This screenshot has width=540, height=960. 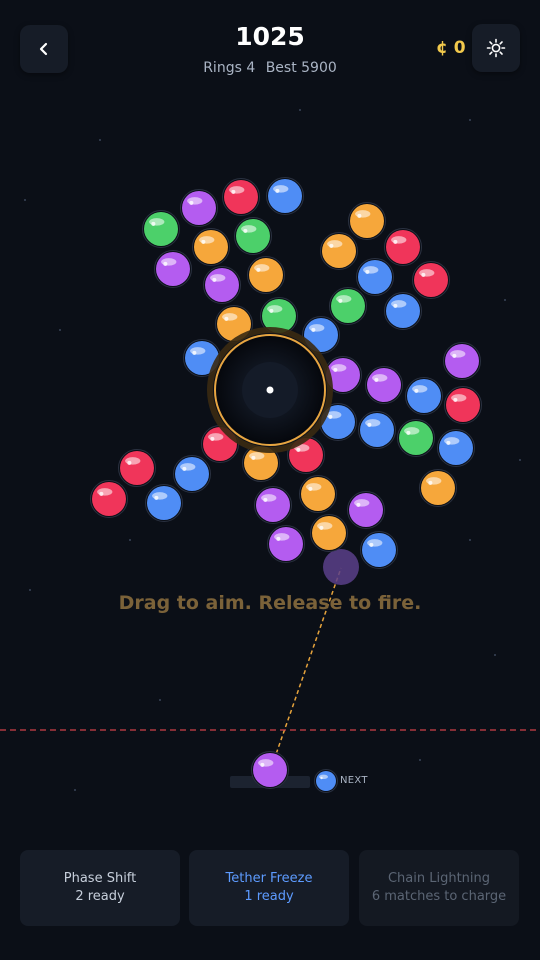 What do you see at coordinates (269, 888) in the screenshot?
I see `powerup-tether-freeze: Tether Freeze 1 ready` at bounding box center [269, 888].